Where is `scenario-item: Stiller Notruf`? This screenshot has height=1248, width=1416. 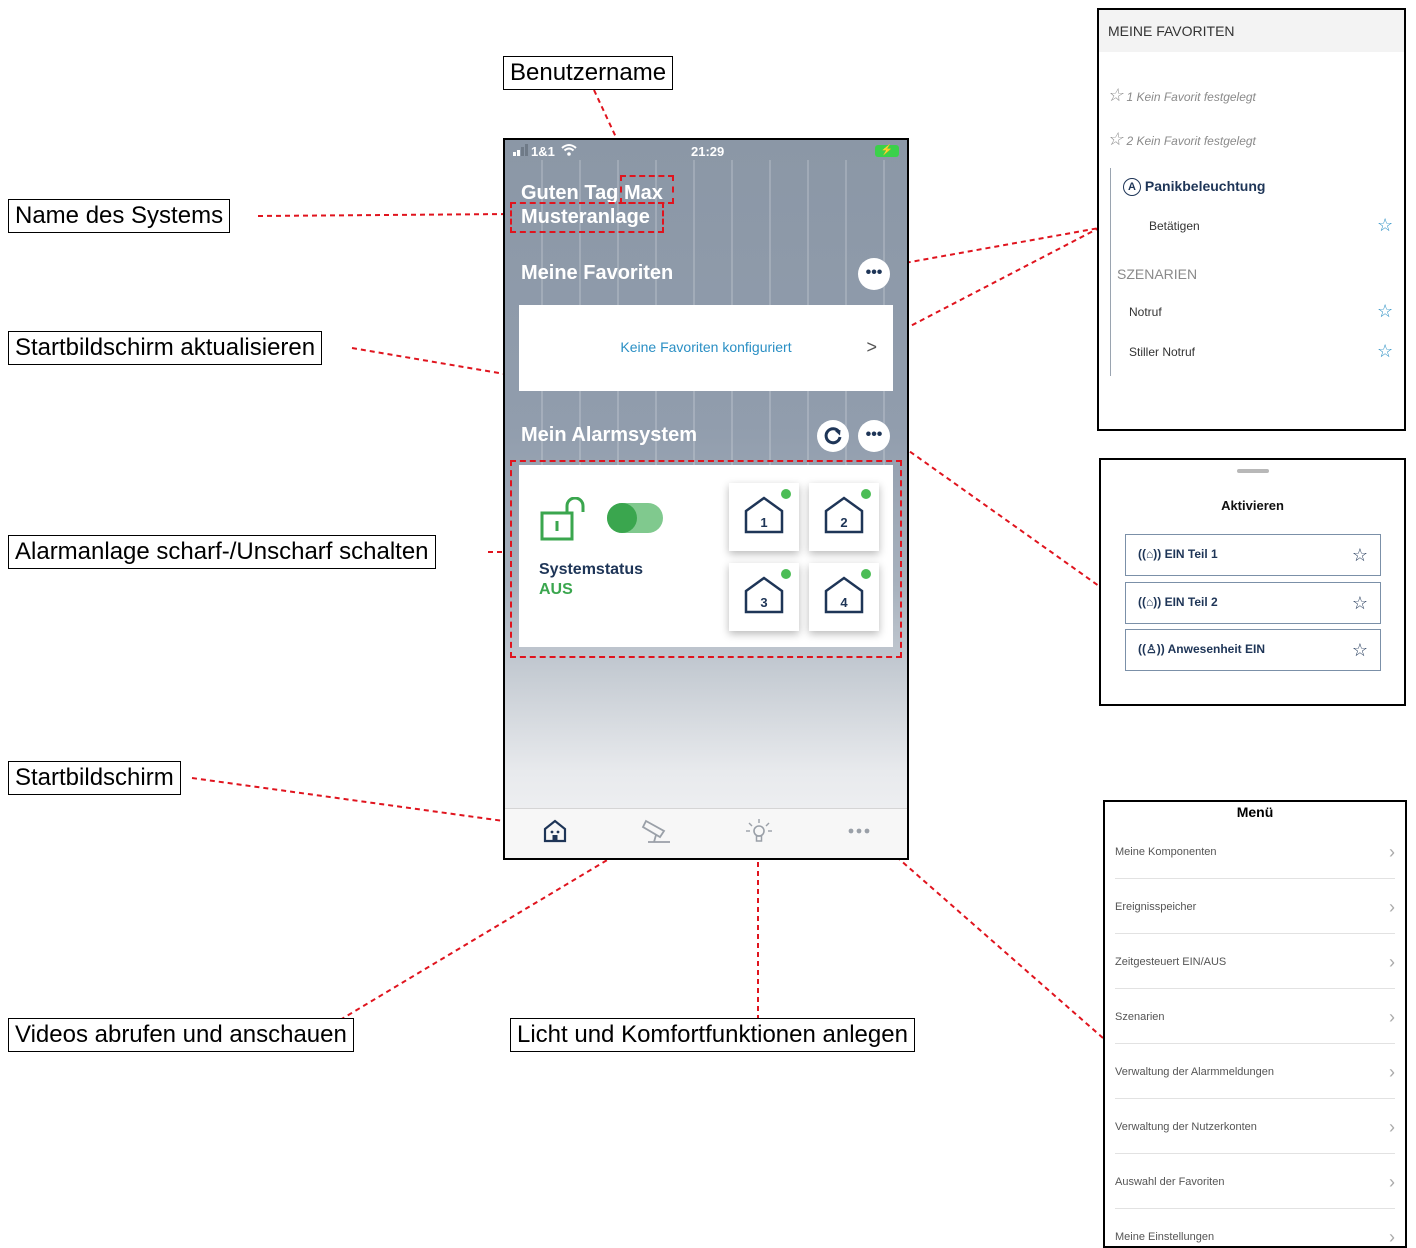 scenario-item: Stiller Notruf is located at coordinates (1162, 352).